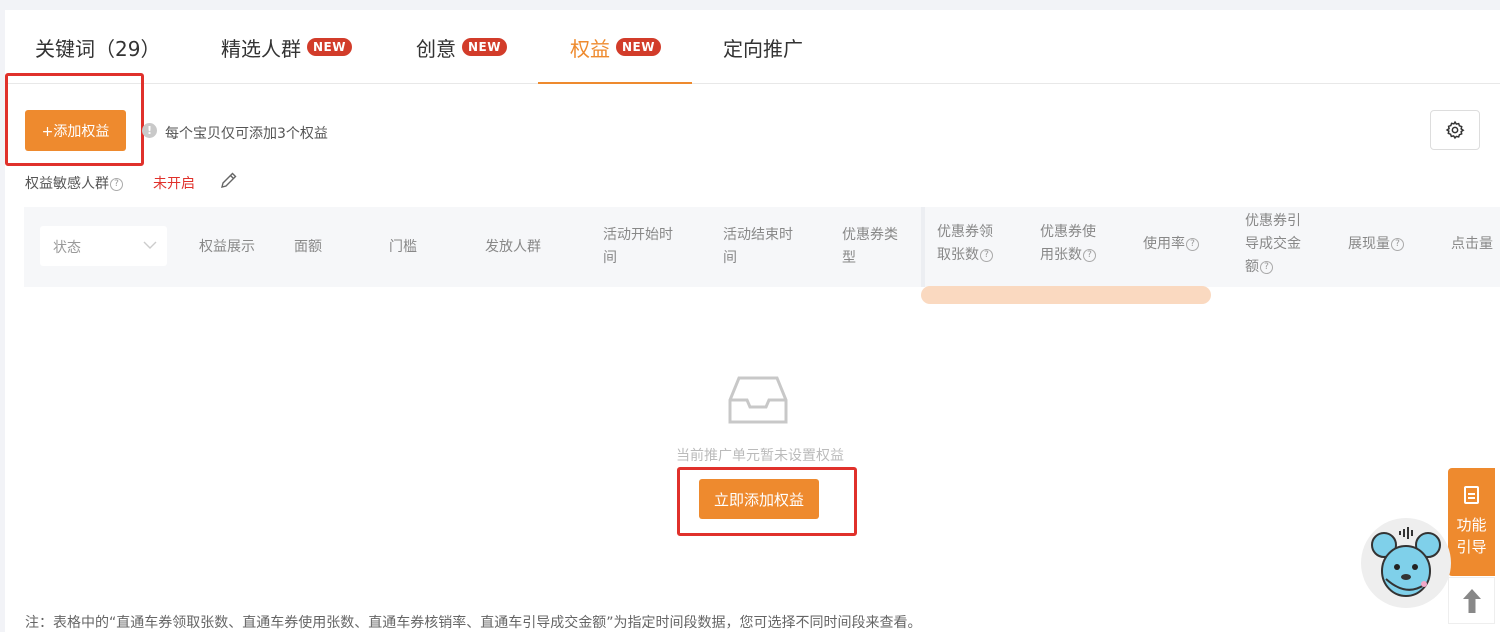 This screenshot has width=1500, height=632. What do you see at coordinates (590, 48) in the screenshot?
I see `tab-benefits-label: 权益` at bounding box center [590, 48].